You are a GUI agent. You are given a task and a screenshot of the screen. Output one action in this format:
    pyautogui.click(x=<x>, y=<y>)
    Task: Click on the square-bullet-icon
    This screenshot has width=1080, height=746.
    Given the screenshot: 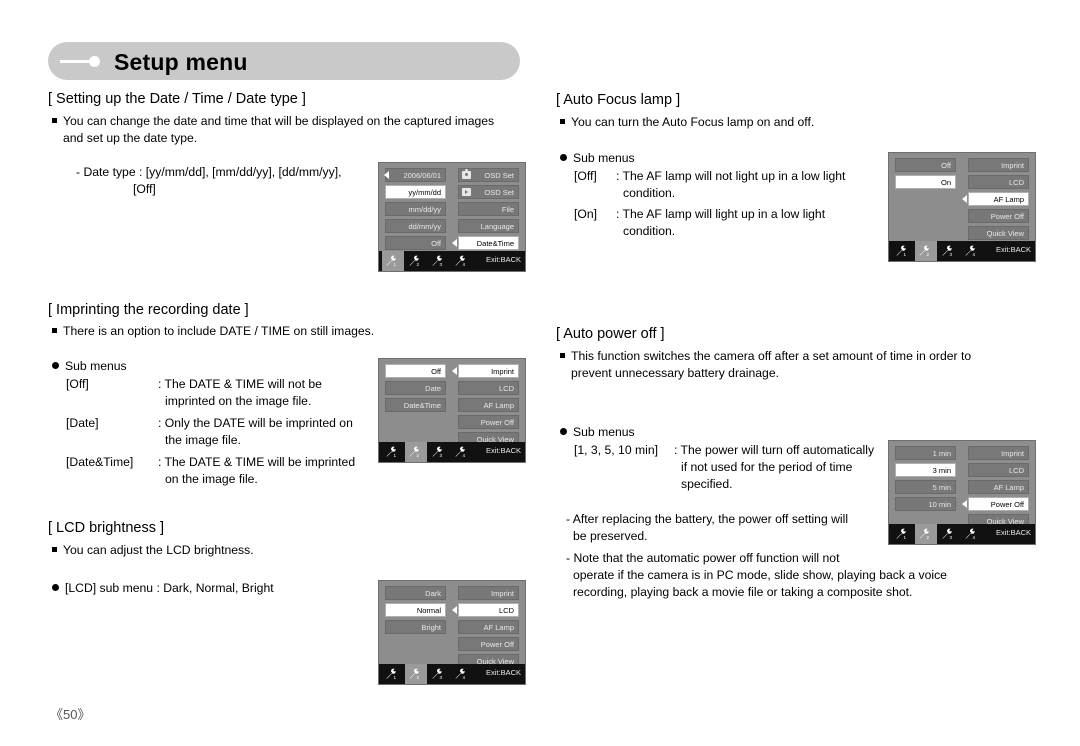 What is the action you would take?
    pyautogui.click(x=54, y=120)
    